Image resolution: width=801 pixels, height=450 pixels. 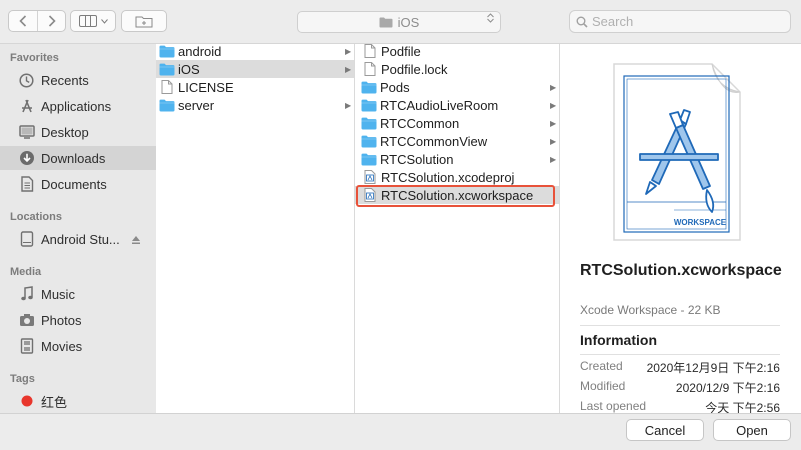 What do you see at coordinates (665, 430) in the screenshot?
I see `cancel-button: Cancel` at bounding box center [665, 430].